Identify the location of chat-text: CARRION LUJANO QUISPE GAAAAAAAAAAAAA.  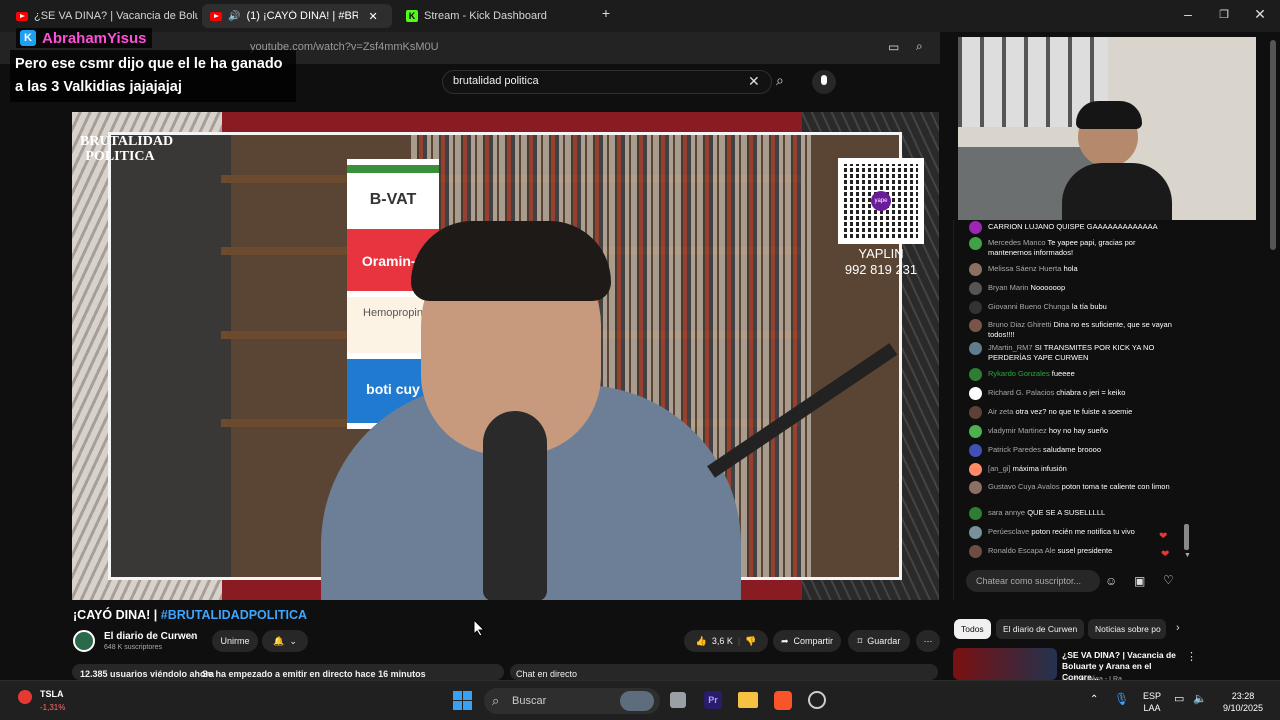
(1073, 226).